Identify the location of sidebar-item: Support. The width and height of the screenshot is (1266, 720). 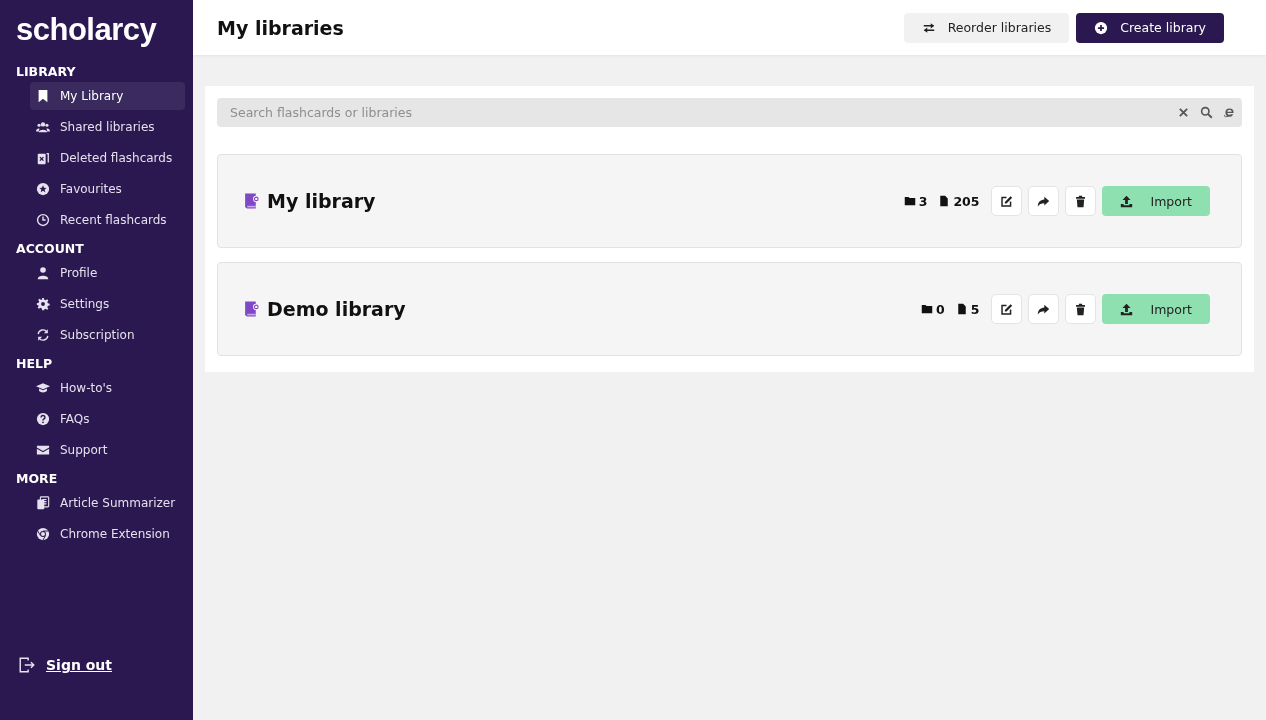
(107, 450).